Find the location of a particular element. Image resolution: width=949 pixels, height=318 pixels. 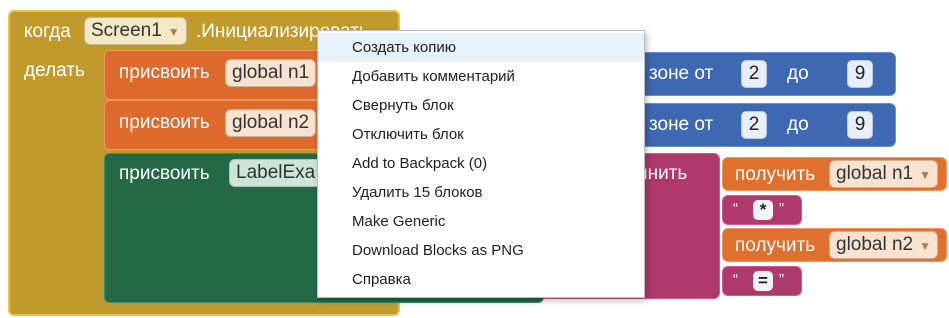

when-label: когда is located at coordinates (47, 31).